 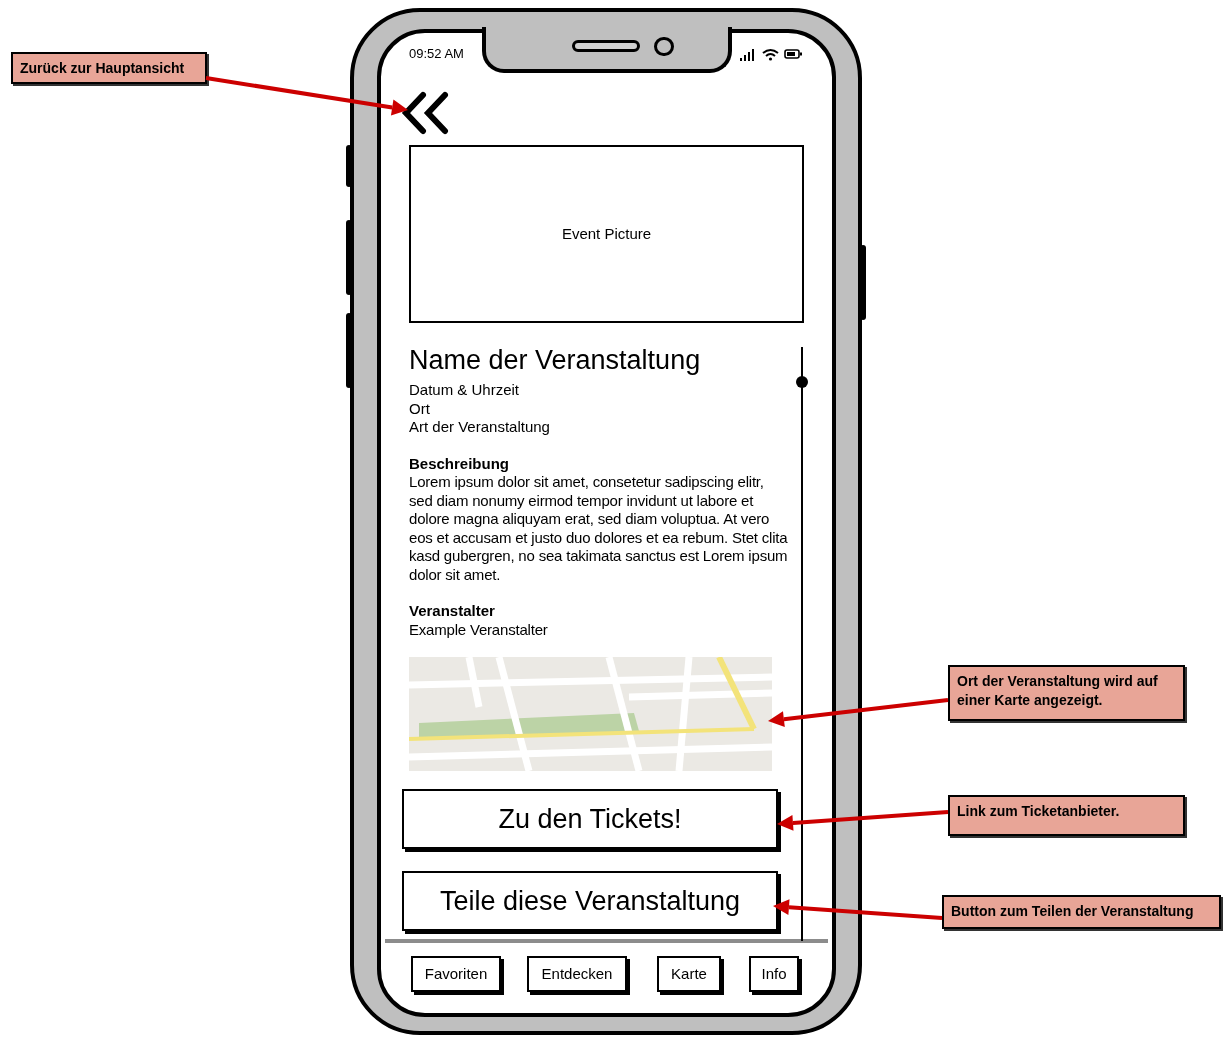 What do you see at coordinates (465, 390) in the screenshot?
I see `event-detail: Datum & Uhrzeit` at bounding box center [465, 390].